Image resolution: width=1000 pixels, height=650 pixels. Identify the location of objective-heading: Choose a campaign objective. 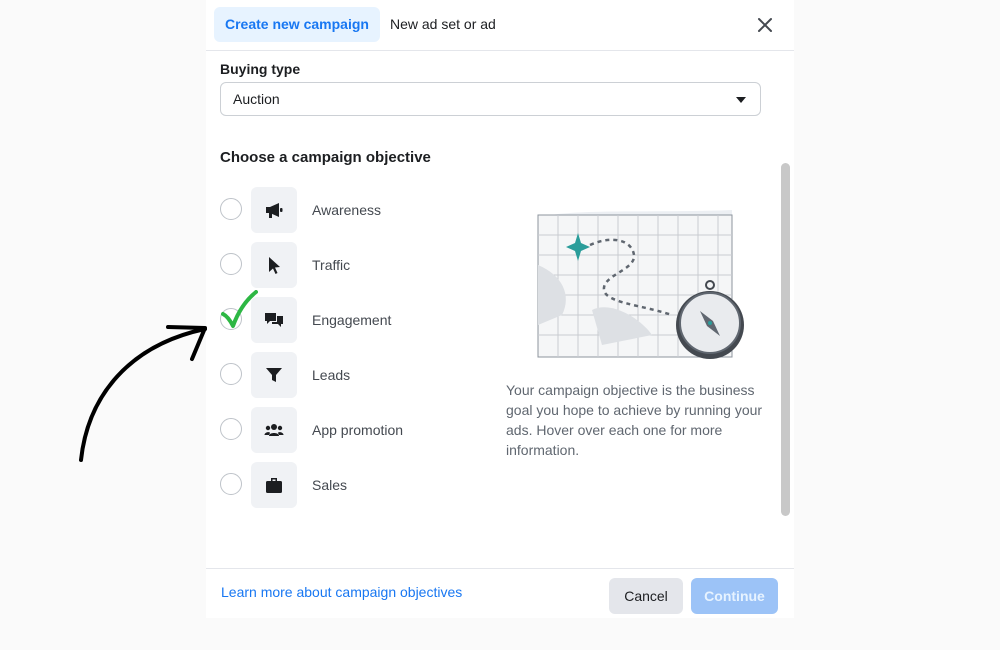
(325, 157).